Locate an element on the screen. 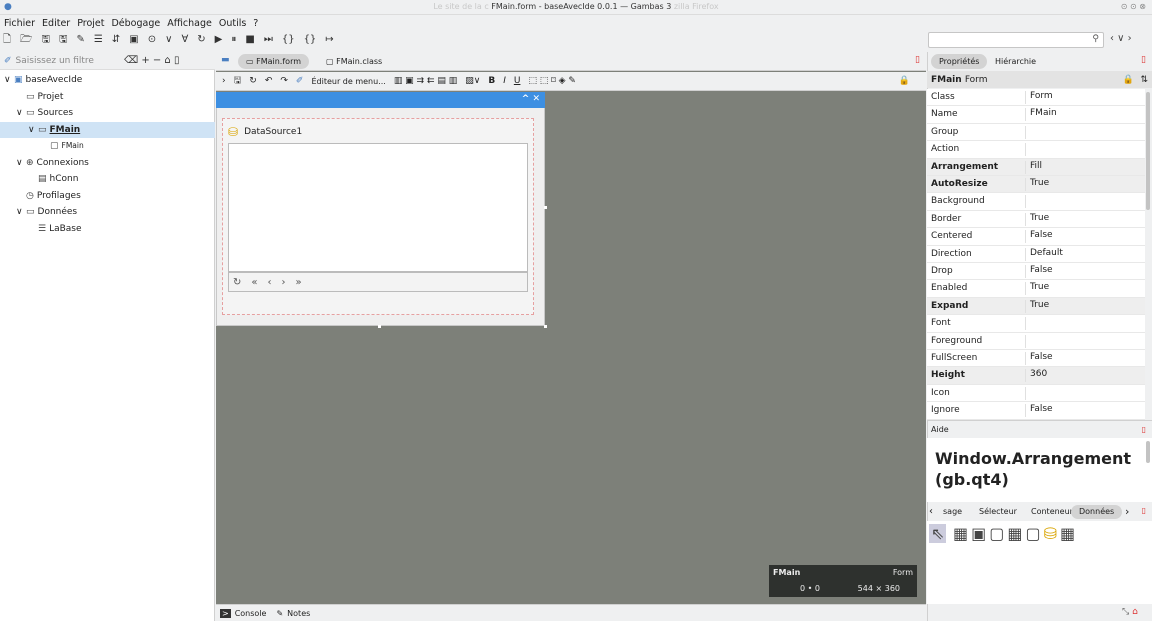 The height and width of the screenshot is (621, 1152). sort-icon: ⇅ is located at coordinates (1144, 80).